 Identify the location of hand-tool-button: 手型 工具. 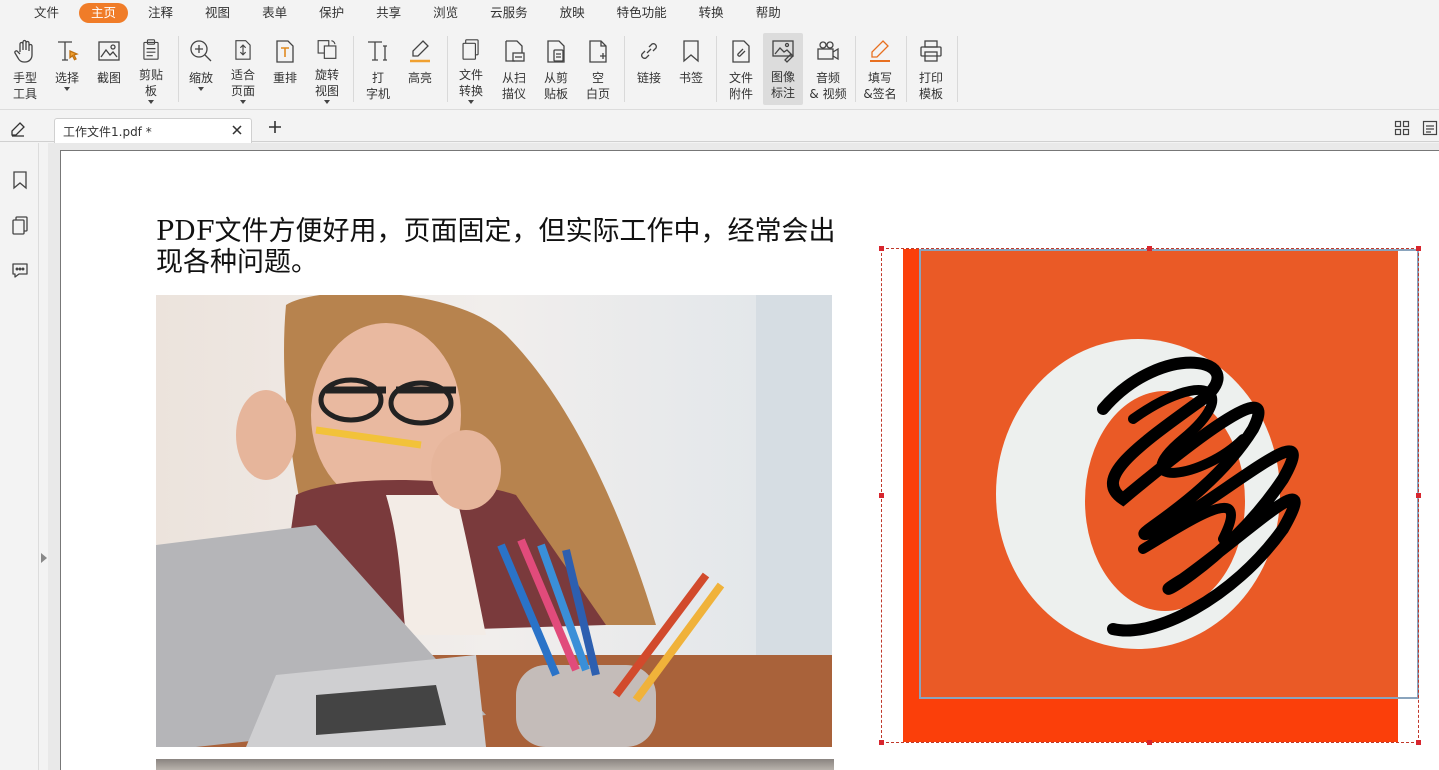
(25, 69).